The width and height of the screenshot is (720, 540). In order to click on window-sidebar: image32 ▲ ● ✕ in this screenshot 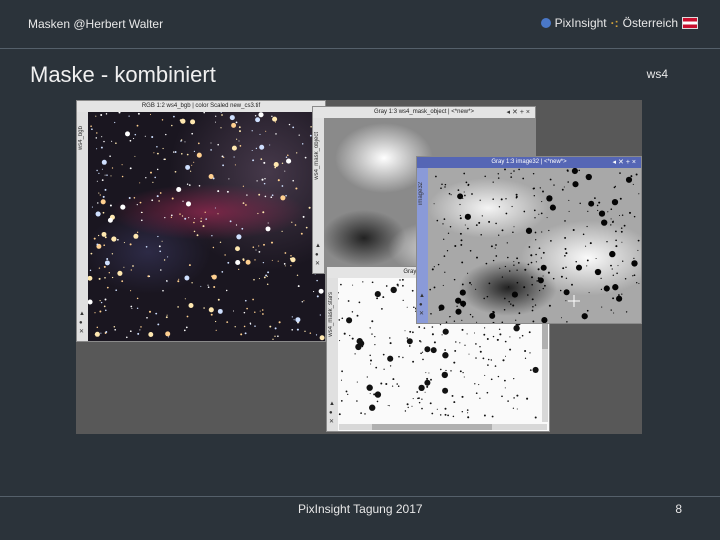, I will do `click(422, 245)`.